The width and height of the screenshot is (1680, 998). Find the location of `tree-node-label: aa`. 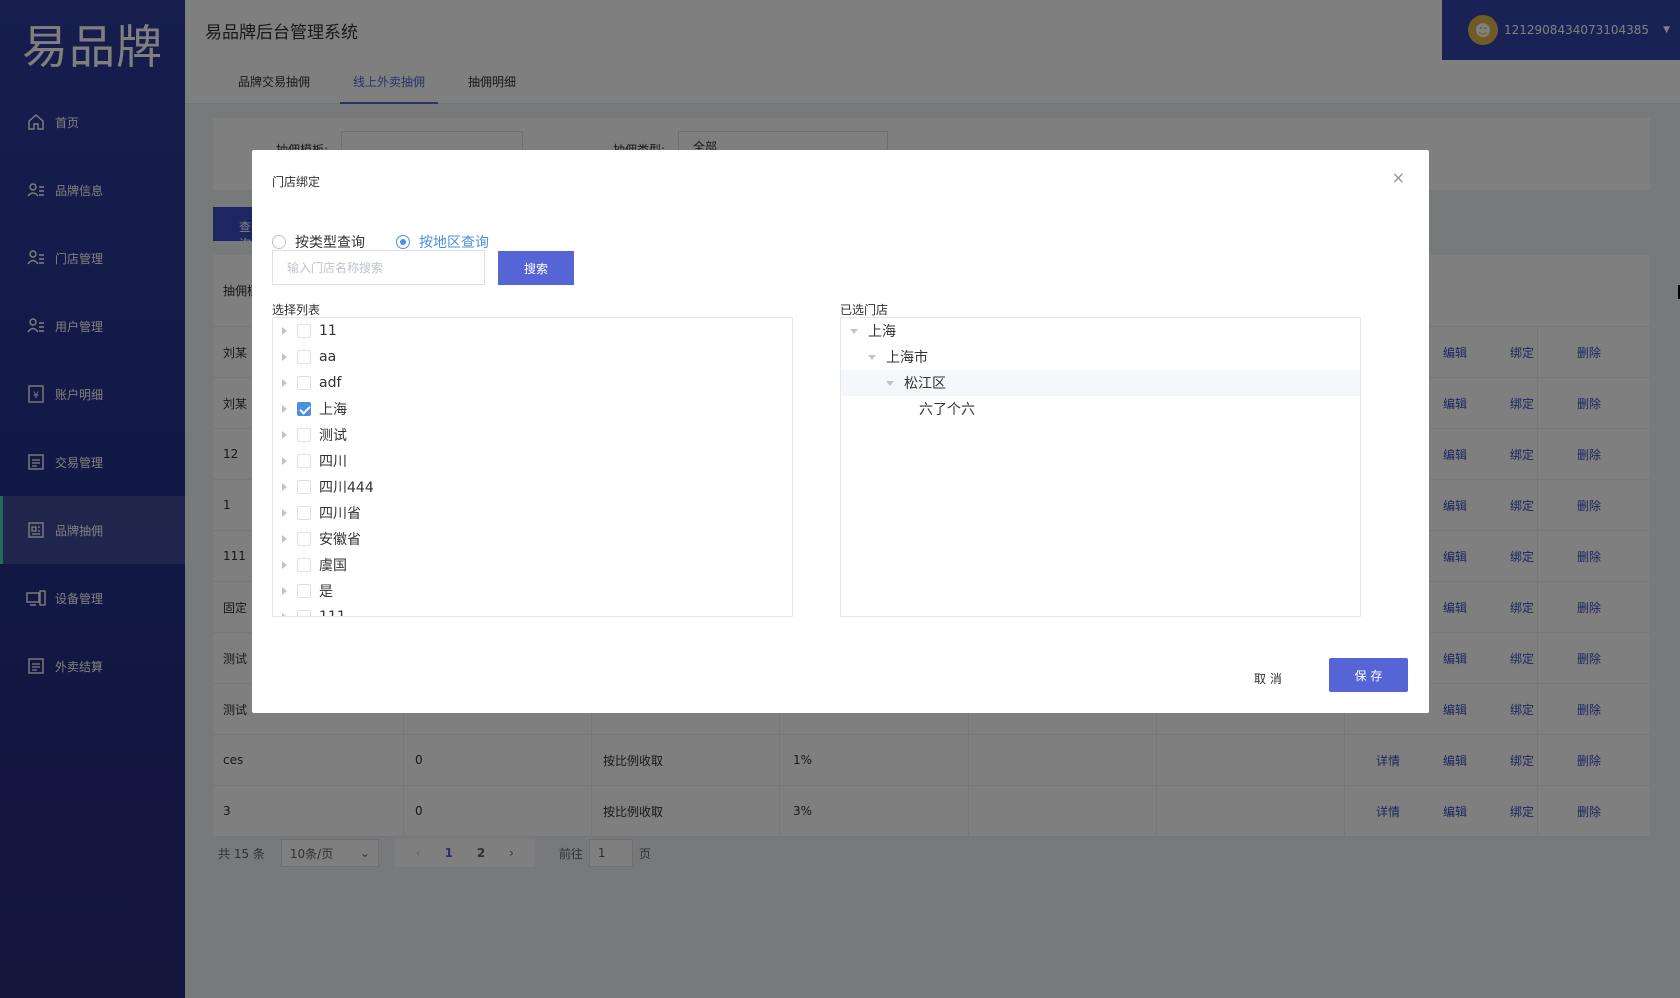

tree-node-label: aa is located at coordinates (328, 357).